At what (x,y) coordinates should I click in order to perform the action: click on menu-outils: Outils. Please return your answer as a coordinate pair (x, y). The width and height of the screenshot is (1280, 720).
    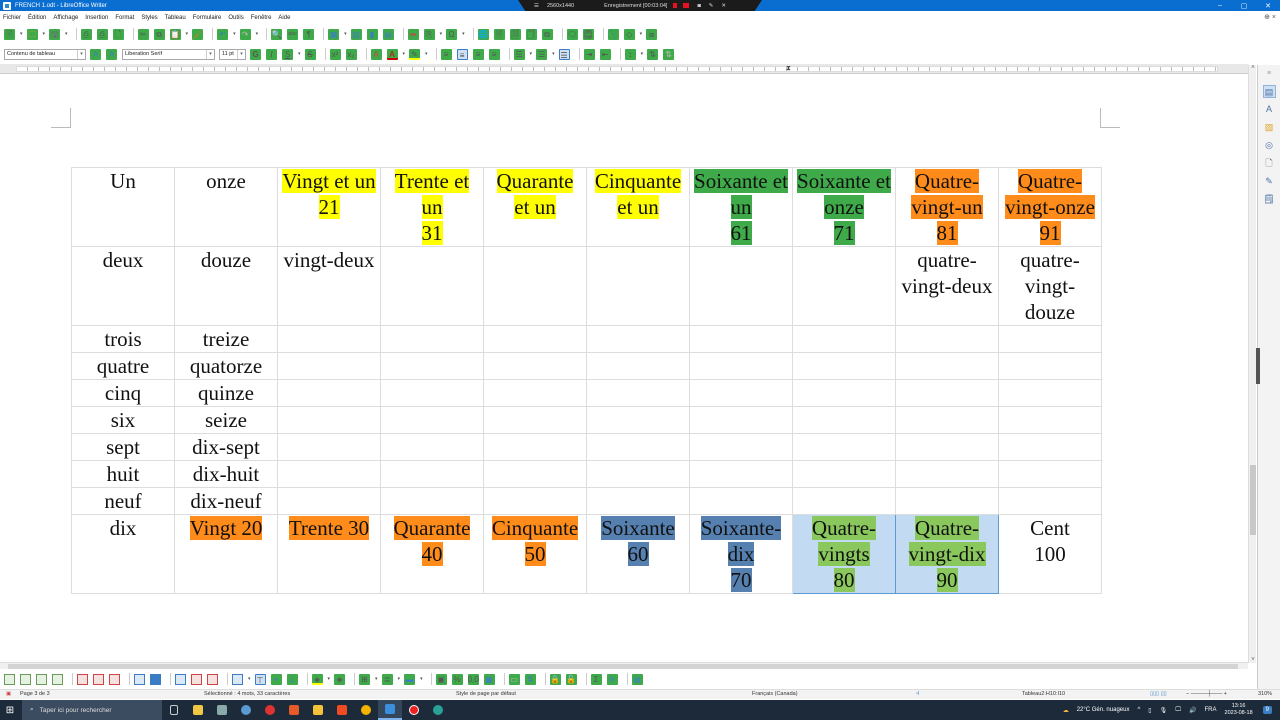
    Looking at the image, I should click on (235, 18).